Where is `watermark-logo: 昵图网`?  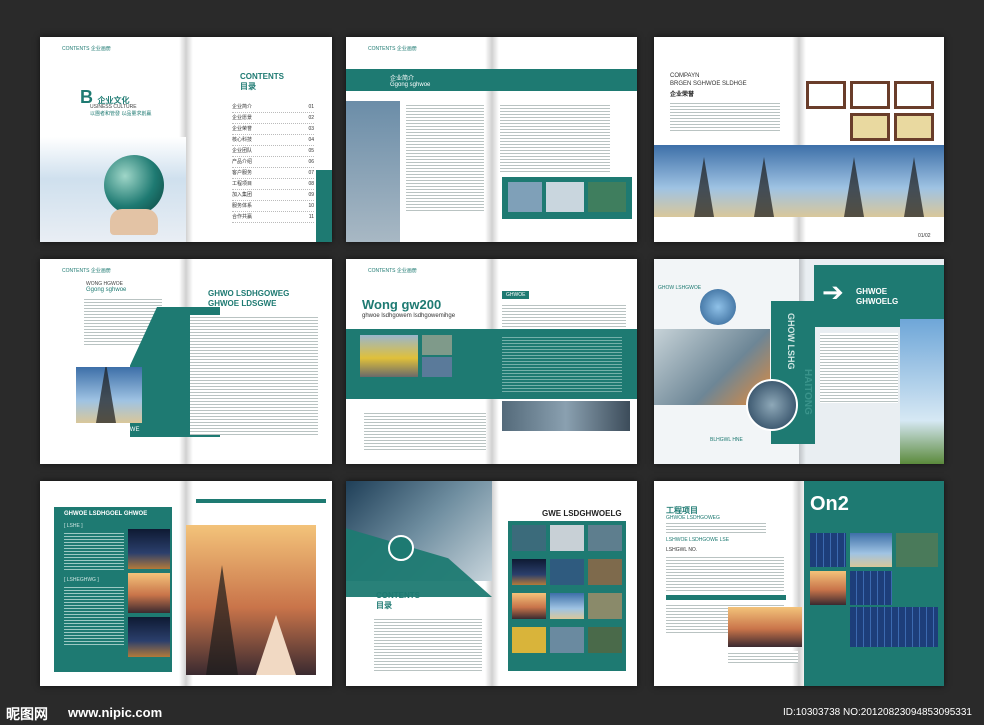
watermark-logo: 昵图网 is located at coordinates (27, 714).